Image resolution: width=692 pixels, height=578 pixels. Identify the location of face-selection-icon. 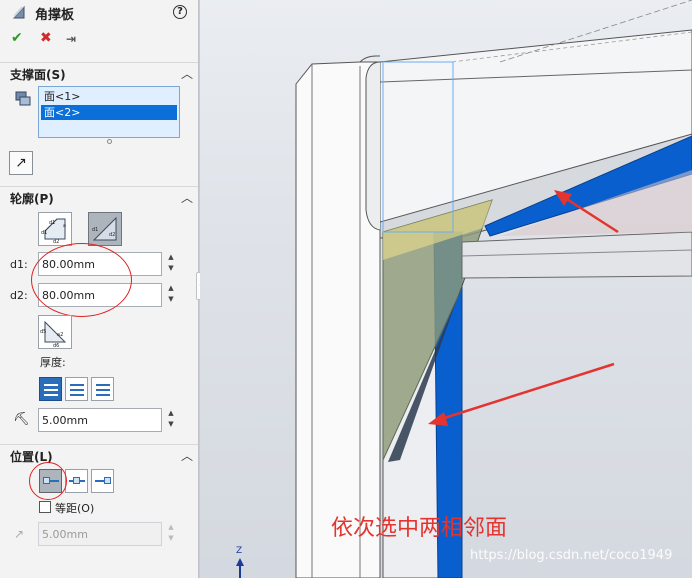
(23, 98).